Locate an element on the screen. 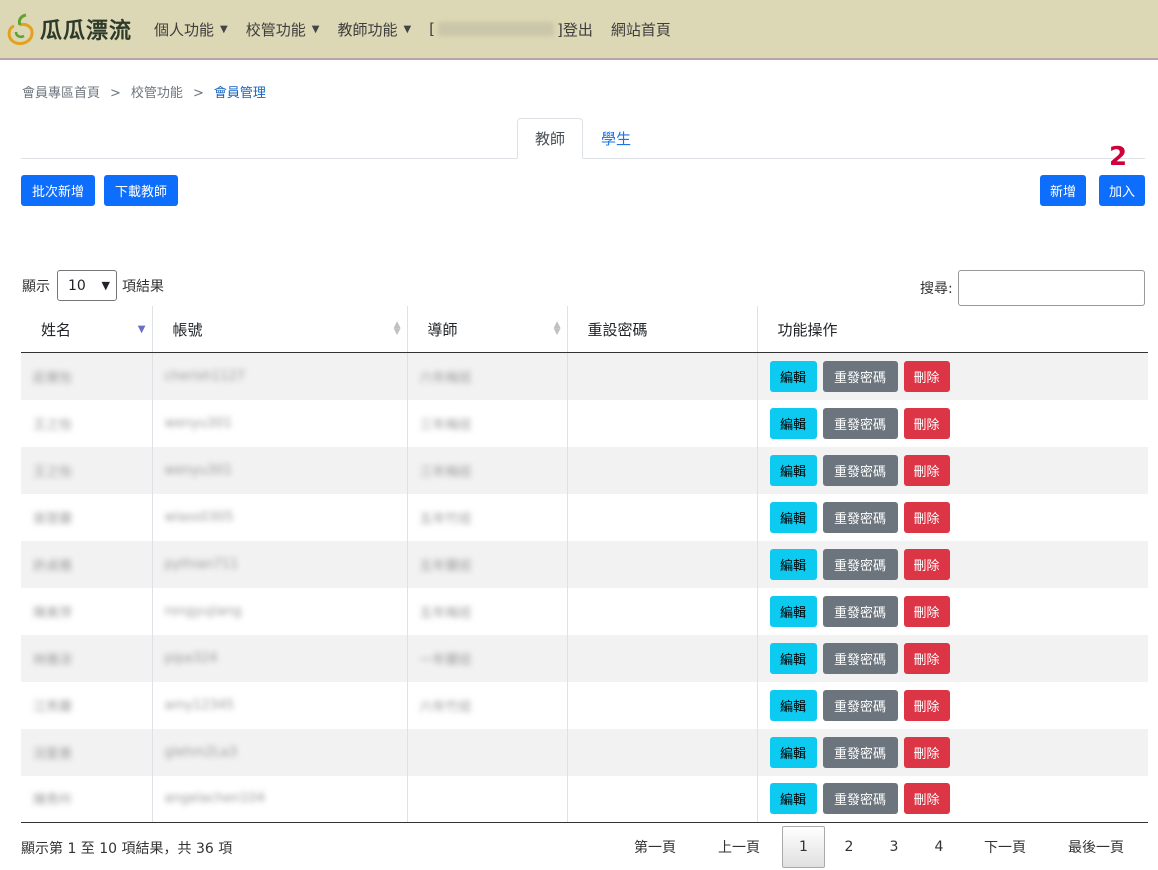  results-label: 項結果 is located at coordinates (143, 287).